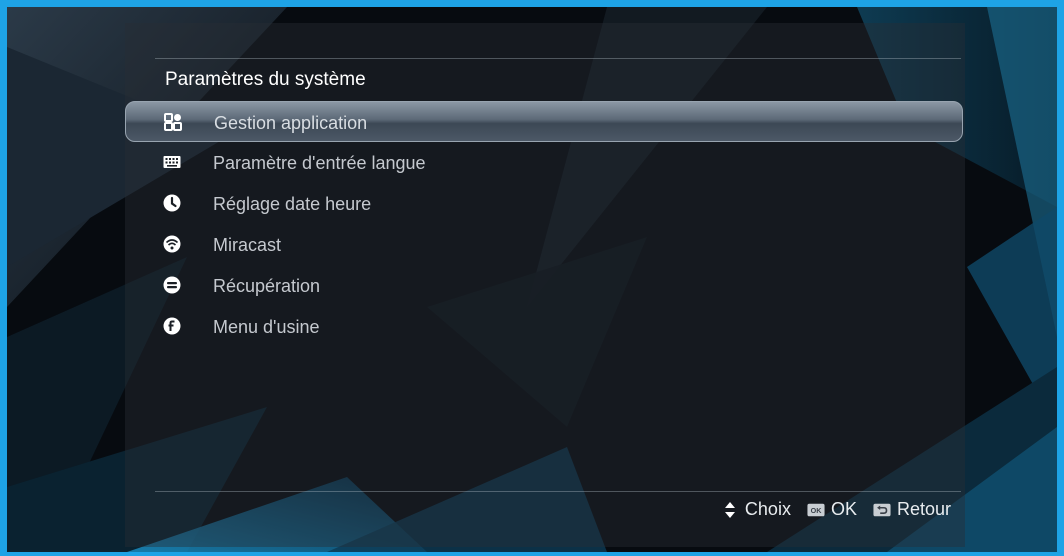  I want to click on menu-item-label: Réglage date heure, so click(292, 204).